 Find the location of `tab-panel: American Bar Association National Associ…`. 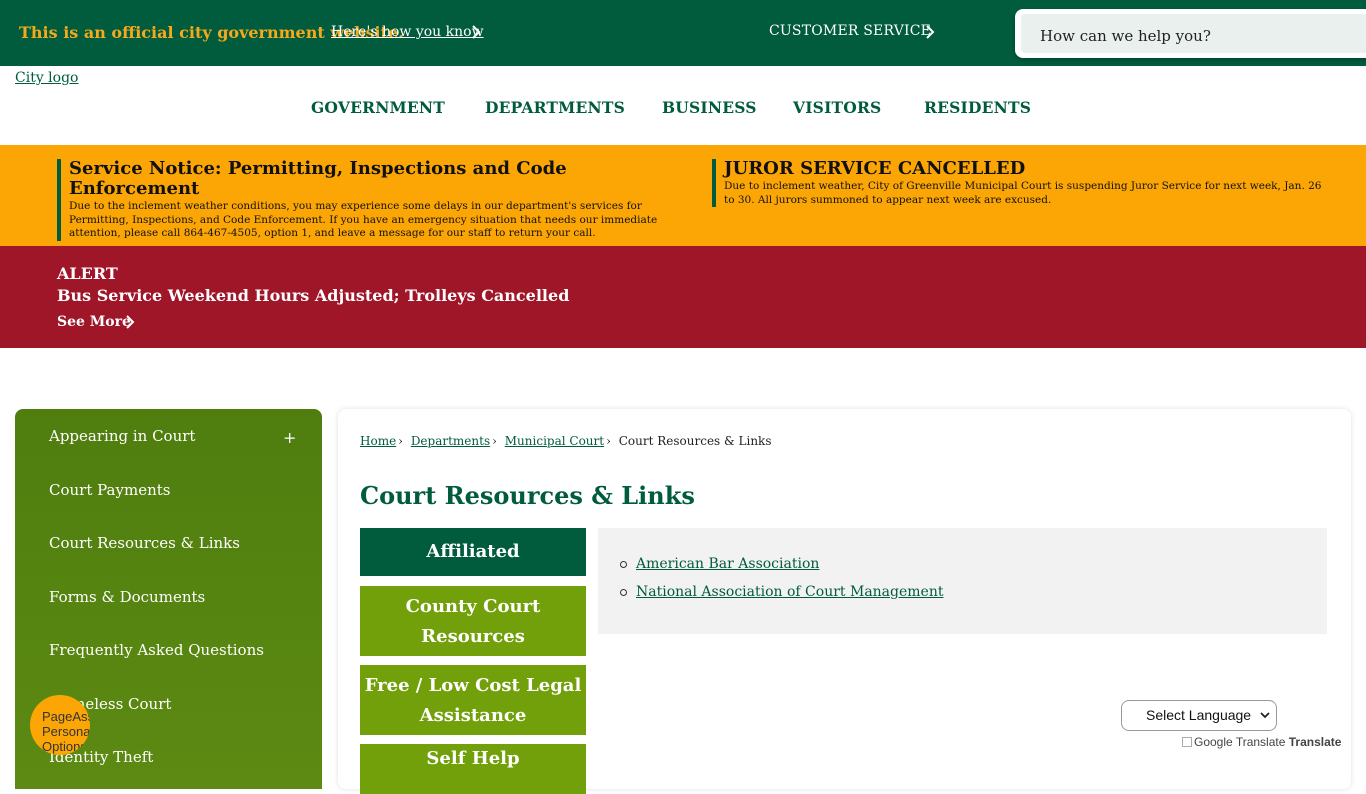

tab-panel: American Bar Association National Associ… is located at coordinates (962, 581).